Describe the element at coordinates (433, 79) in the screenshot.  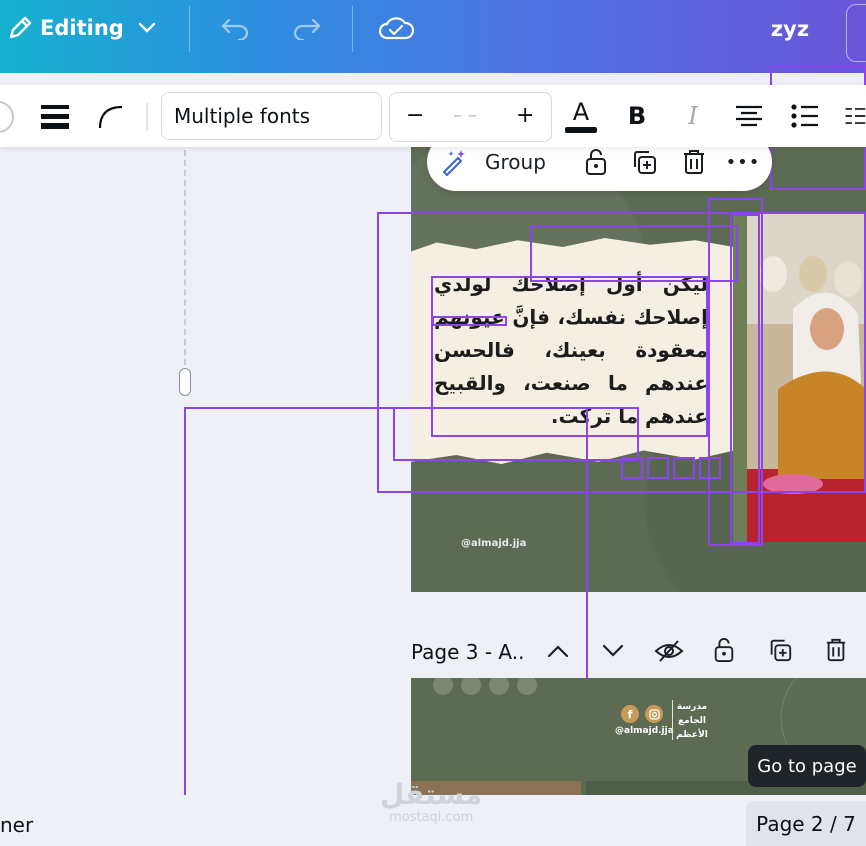
I see `header-gap` at that location.